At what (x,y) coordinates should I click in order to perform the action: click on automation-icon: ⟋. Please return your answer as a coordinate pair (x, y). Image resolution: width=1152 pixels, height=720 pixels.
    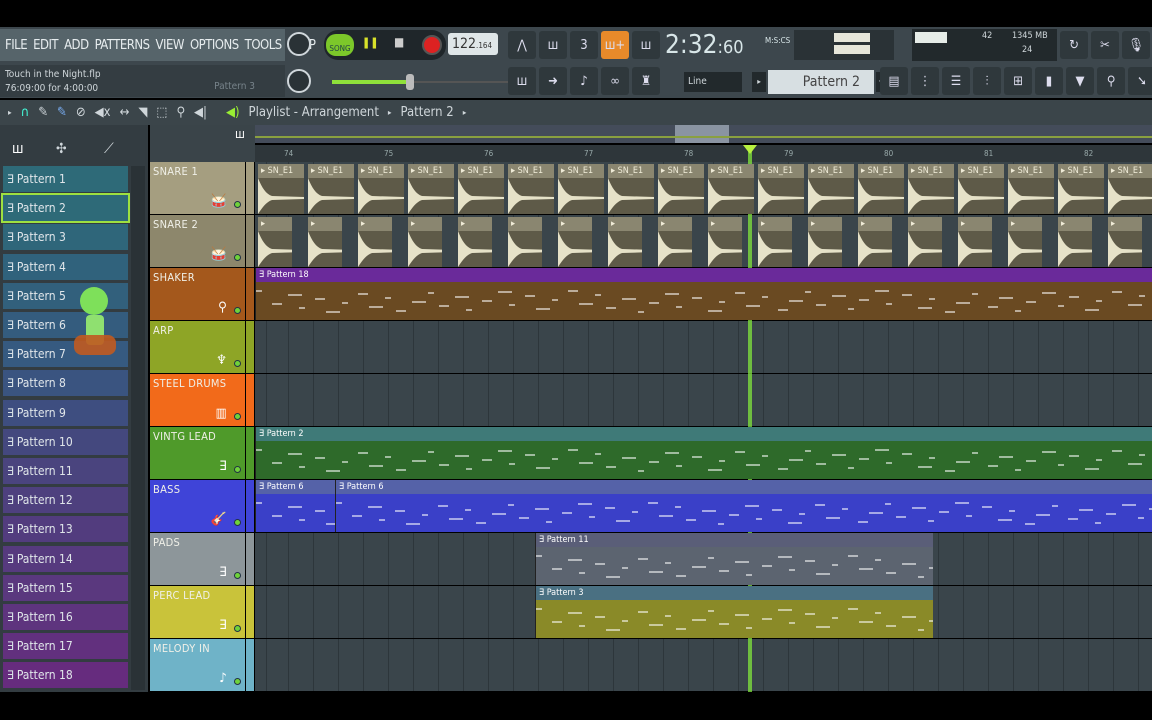
    Looking at the image, I should click on (109, 149).